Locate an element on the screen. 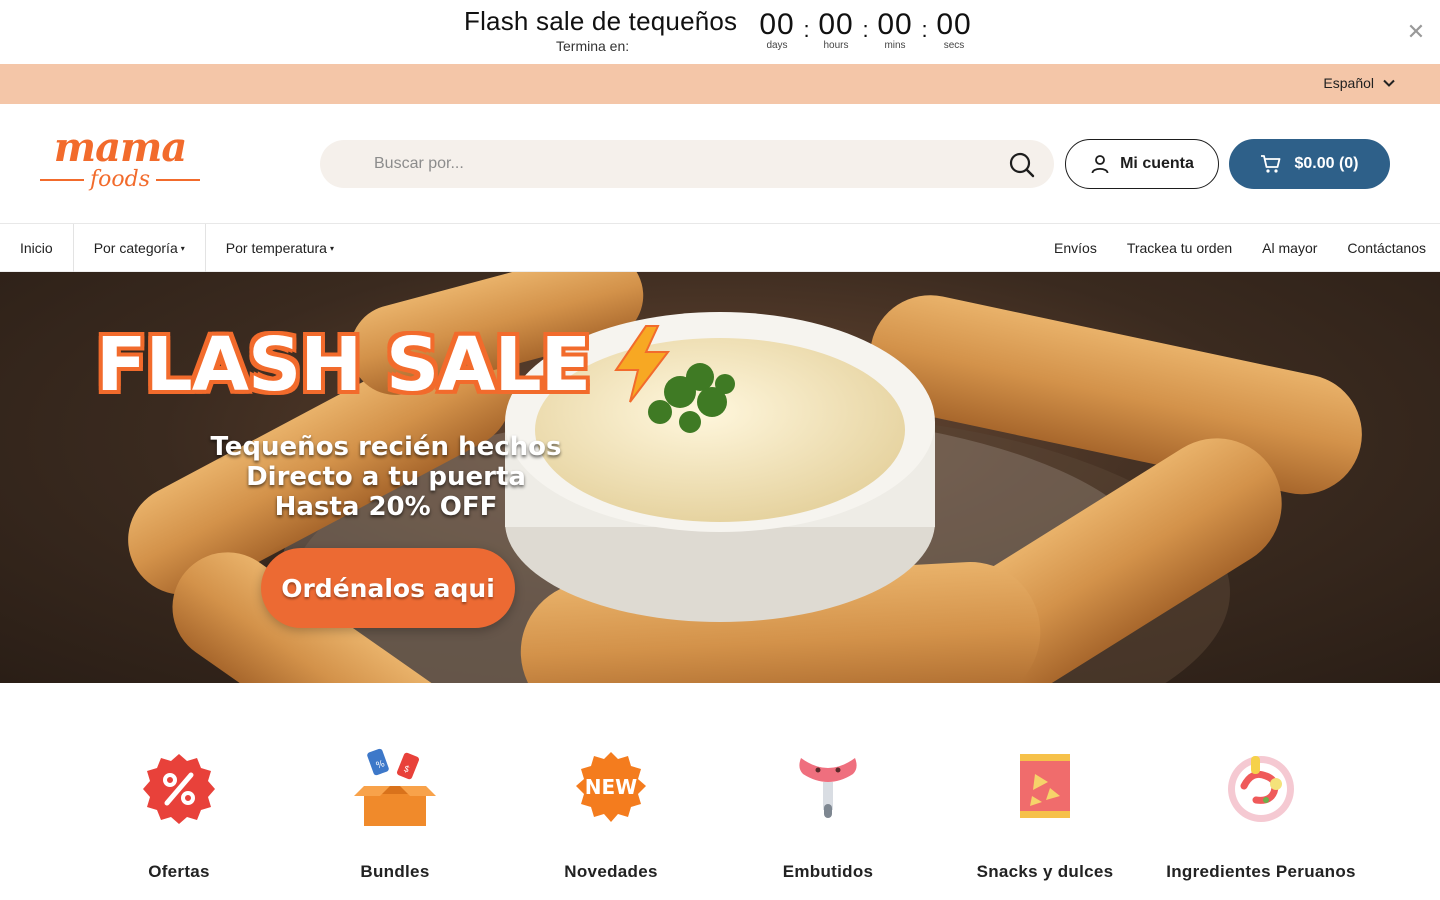 This screenshot has width=1440, height=900. announcement-title: Flash sale de tequeños is located at coordinates (601, 21).